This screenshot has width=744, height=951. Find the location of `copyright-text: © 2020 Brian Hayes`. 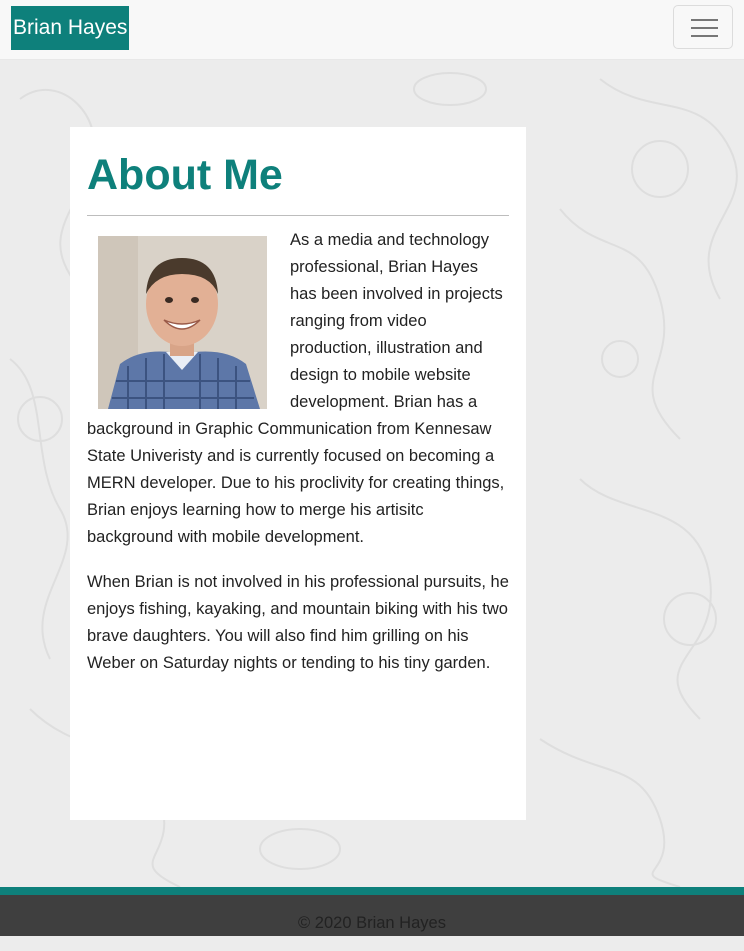

copyright-text: © 2020 Brian Hayes is located at coordinates (372, 923).